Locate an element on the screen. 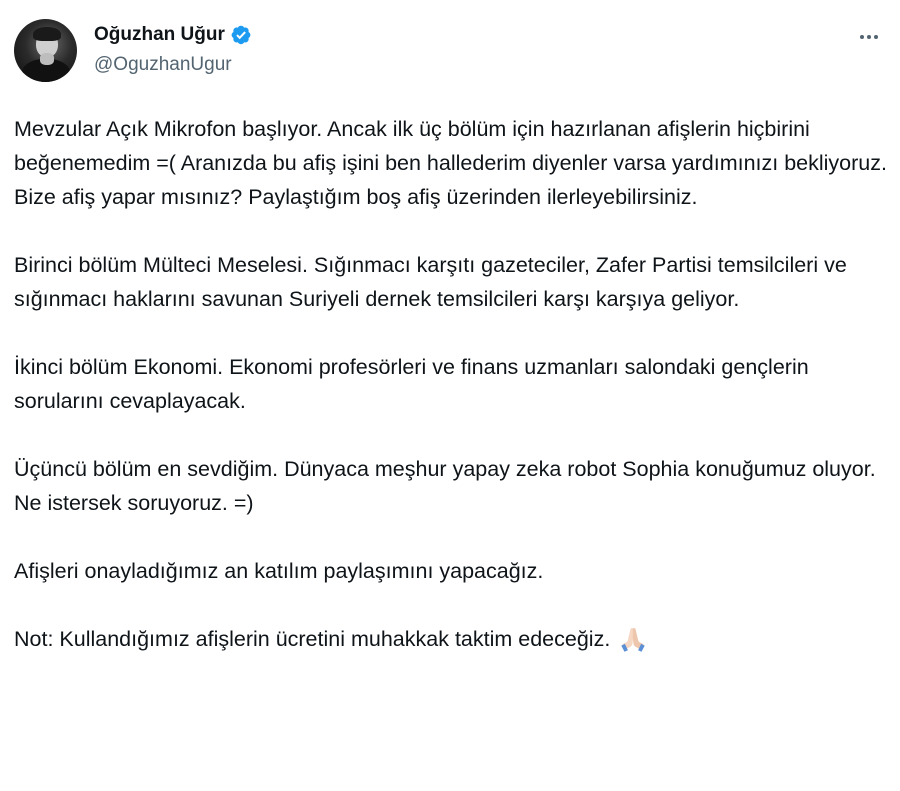 This screenshot has width=900, height=791. folded-hands-emoji-icon is located at coordinates (633, 640).